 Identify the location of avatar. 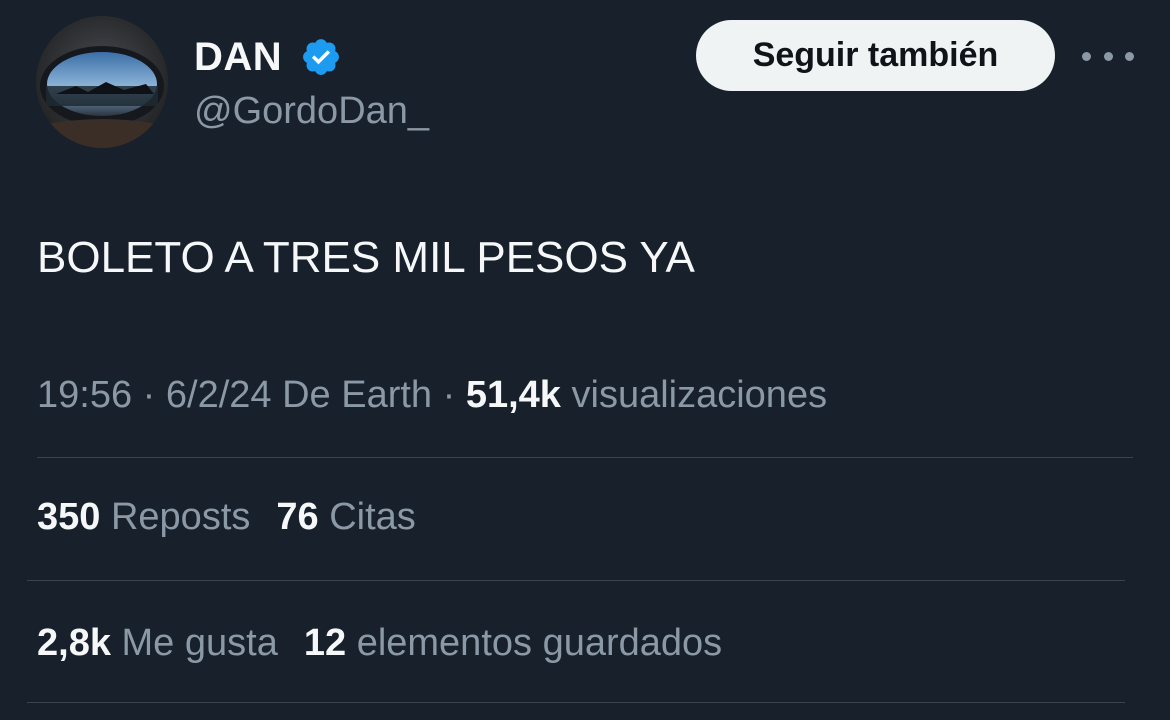
(102, 82).